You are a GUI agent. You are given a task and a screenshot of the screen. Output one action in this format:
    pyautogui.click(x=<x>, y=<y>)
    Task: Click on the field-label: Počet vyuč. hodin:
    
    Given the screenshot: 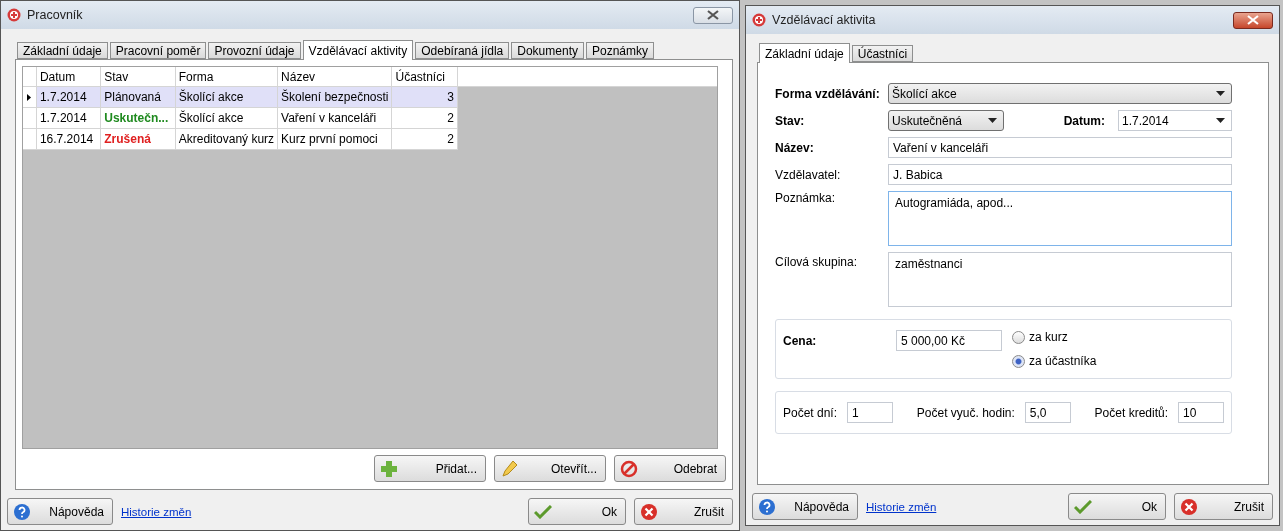 What is the action you would take?
    pyautogui.click(x=965, y=412)
    